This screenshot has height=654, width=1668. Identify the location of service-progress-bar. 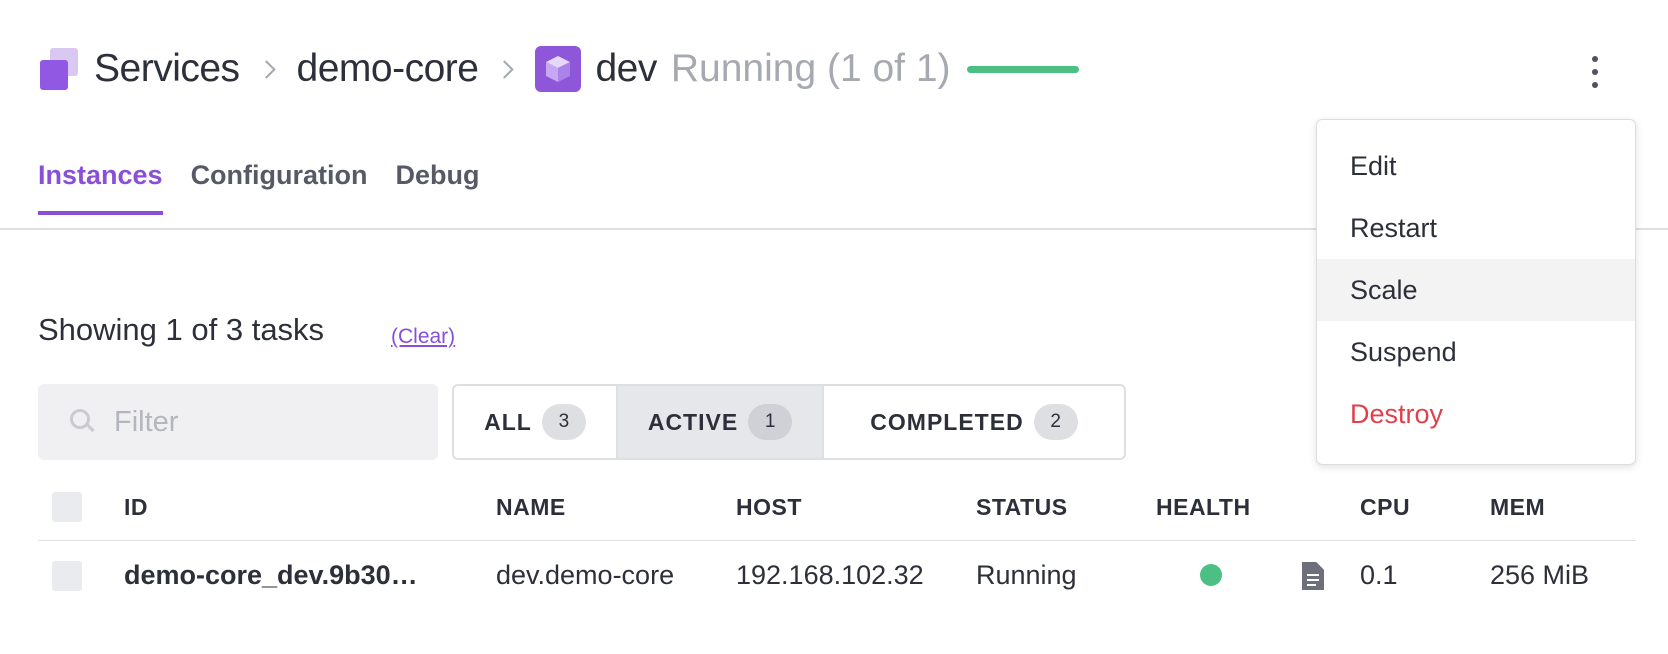
(1022, 69).